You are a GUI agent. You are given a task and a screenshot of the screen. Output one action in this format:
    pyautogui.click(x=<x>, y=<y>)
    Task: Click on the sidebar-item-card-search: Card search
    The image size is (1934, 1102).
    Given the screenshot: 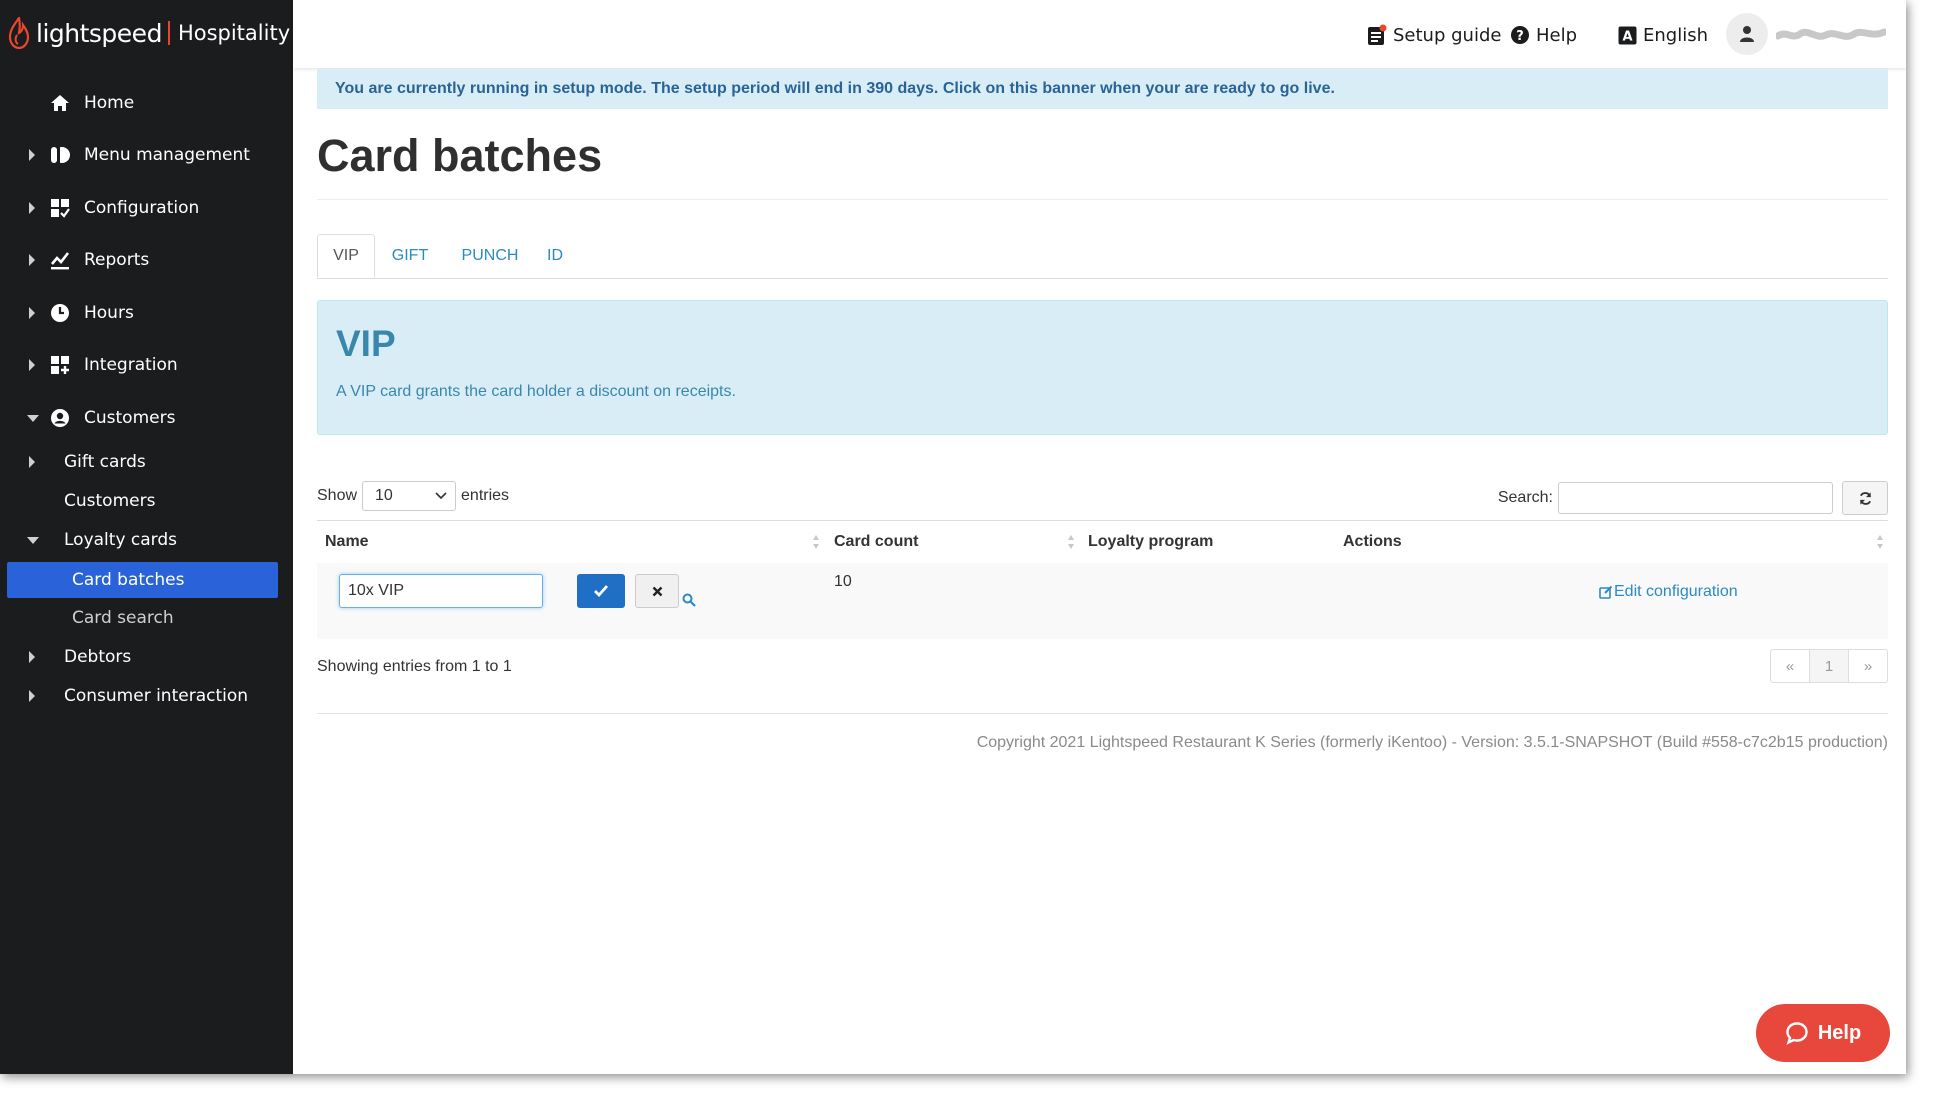 What is the action you would take?
    pyautogui.click(x=146, y=618)
    